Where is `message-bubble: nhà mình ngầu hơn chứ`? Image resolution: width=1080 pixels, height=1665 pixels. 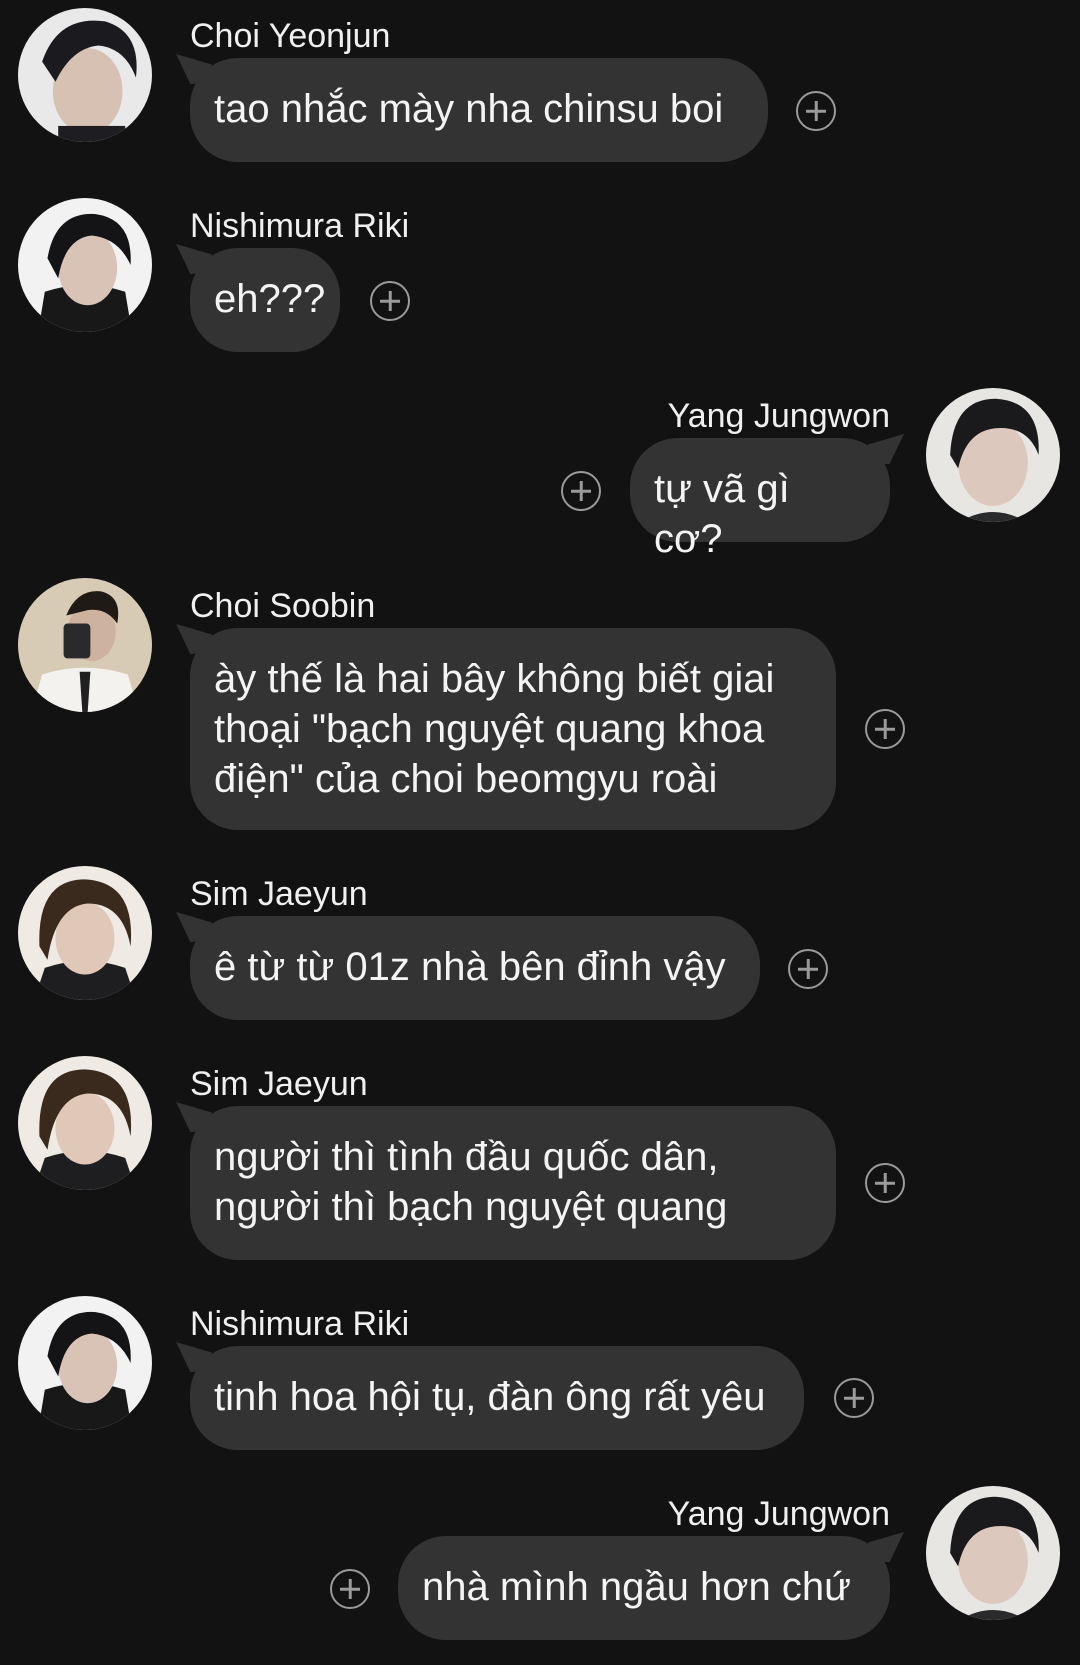
message-bubble: nhà mình ngầu hơn chứ is located at coordinates (644, 1588).